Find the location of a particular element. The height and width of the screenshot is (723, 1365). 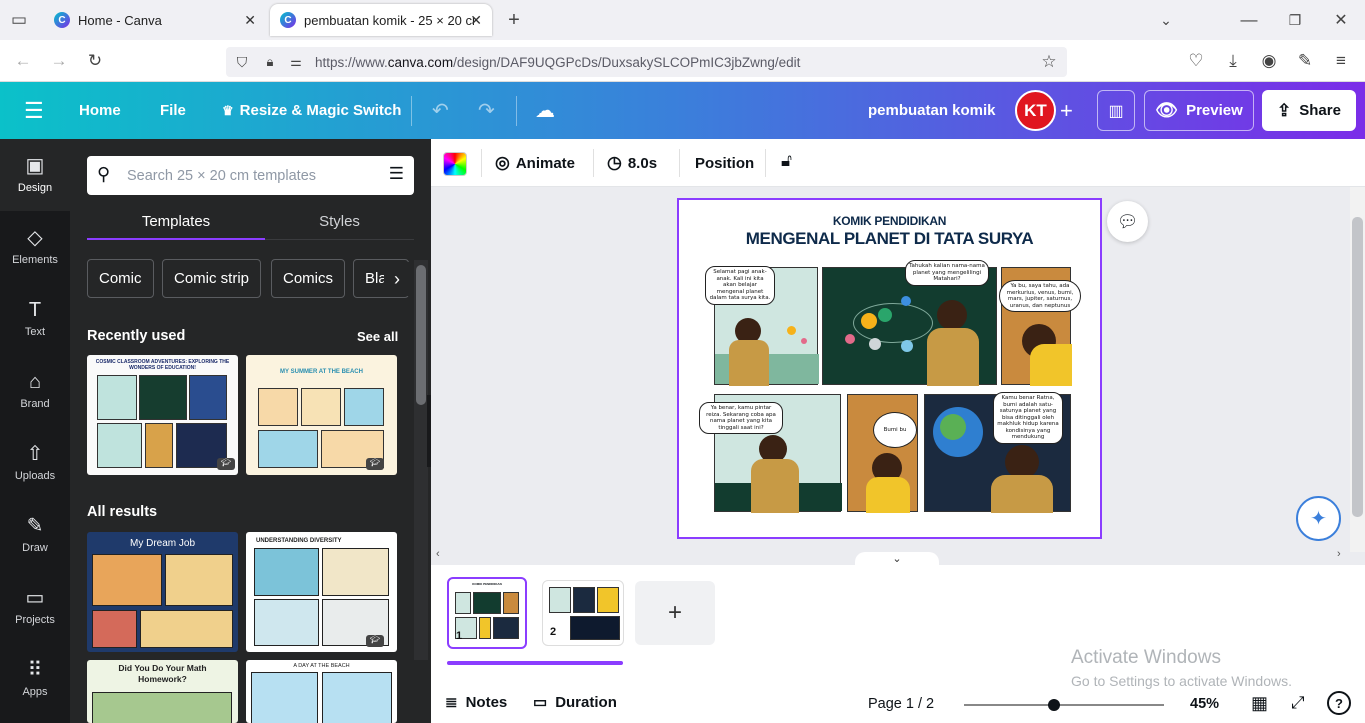

template-thumb: Did You Do Your Math Homework? is located at coordinates (162, 691).